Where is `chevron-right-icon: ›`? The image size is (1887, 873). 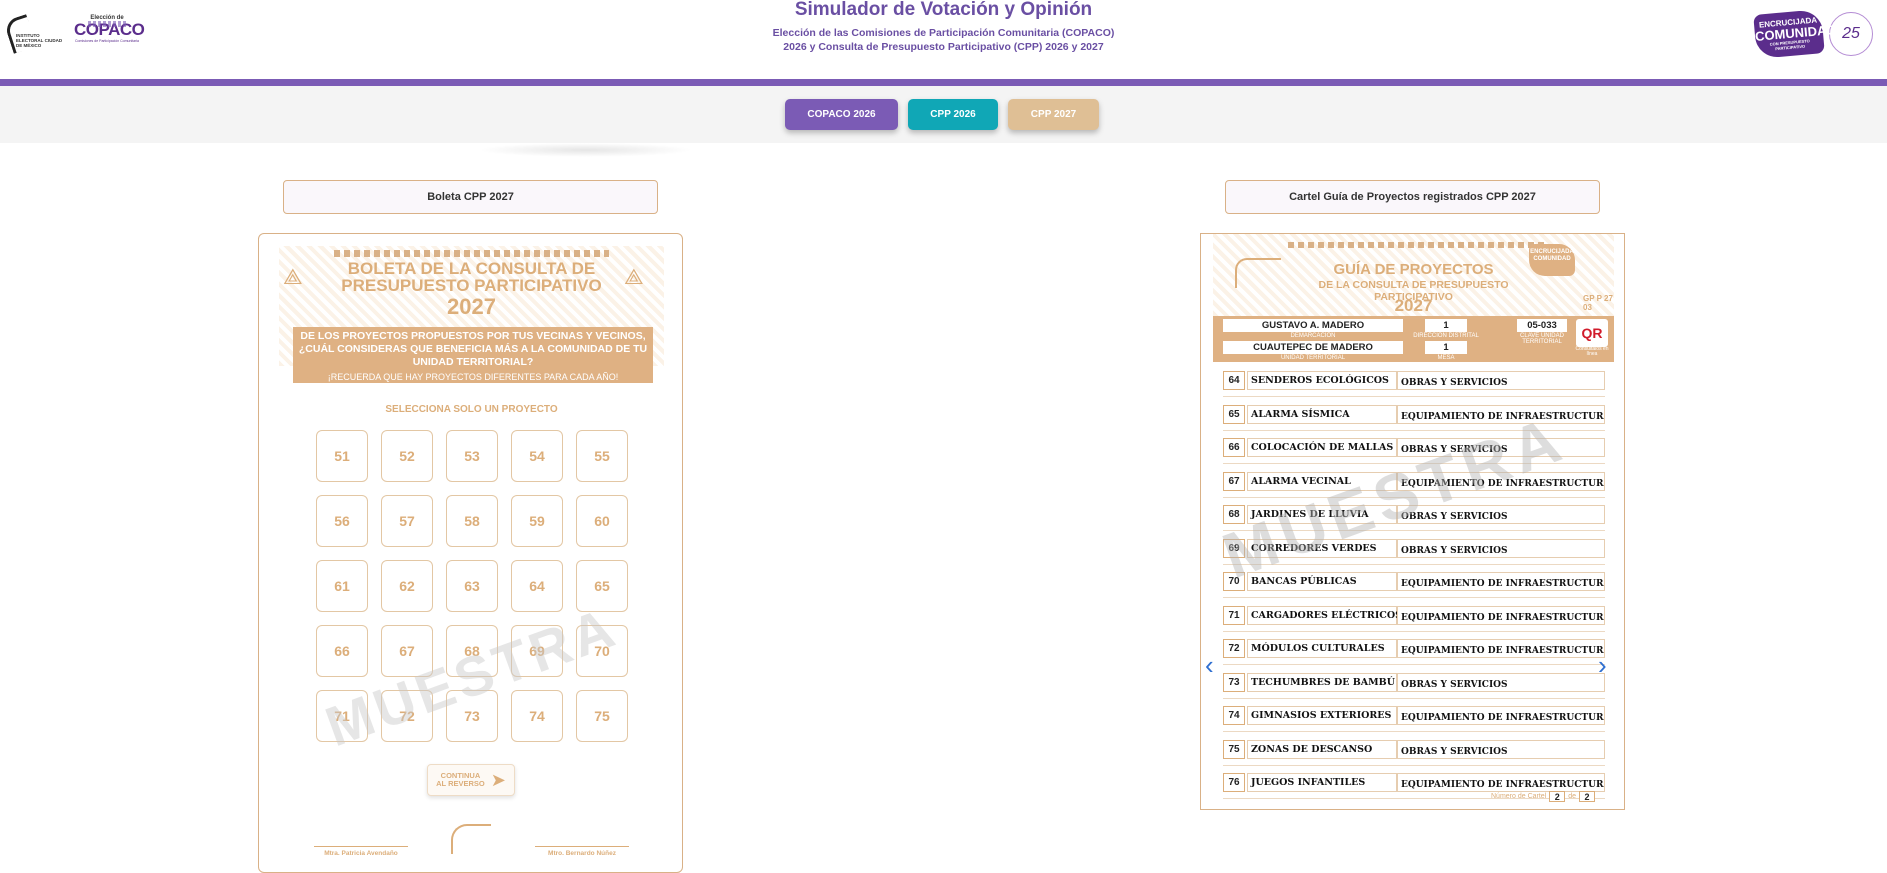 chevron-right-icon: › is located at coordinates (1602, 665).